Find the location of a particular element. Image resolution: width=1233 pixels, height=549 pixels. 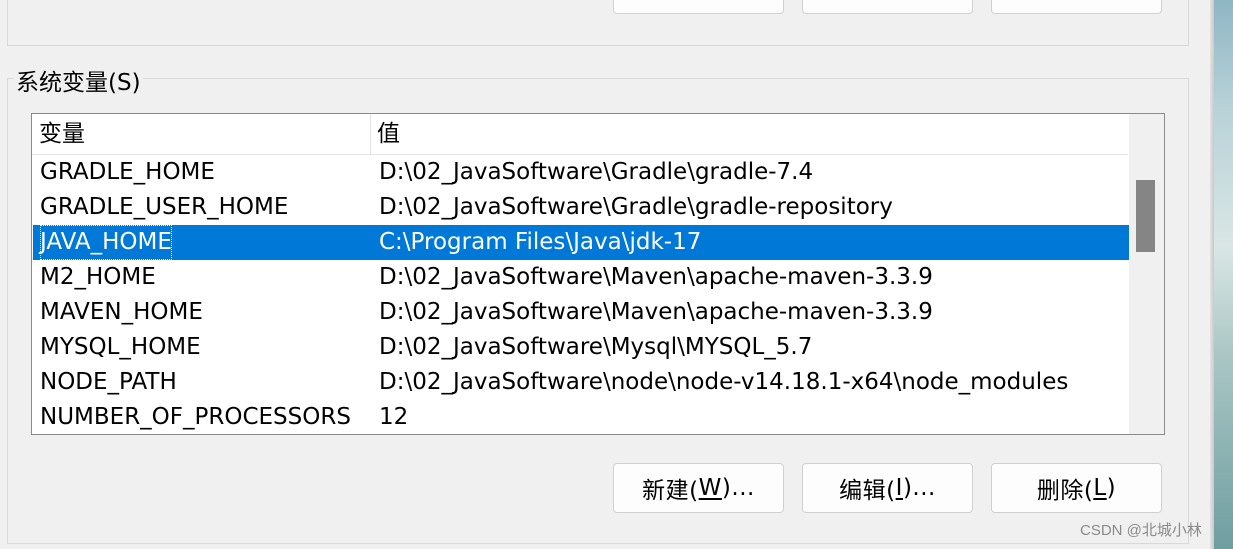

delete-button: 删除(L) is located at coordinates (1076, 488).